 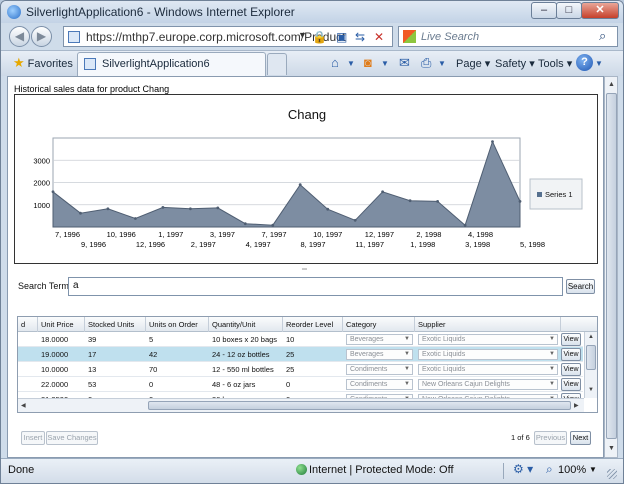 What do you see at coordinates (544, 10) in the screenshot?
I see `minimize-button: –` at bounding box center [544, 10].